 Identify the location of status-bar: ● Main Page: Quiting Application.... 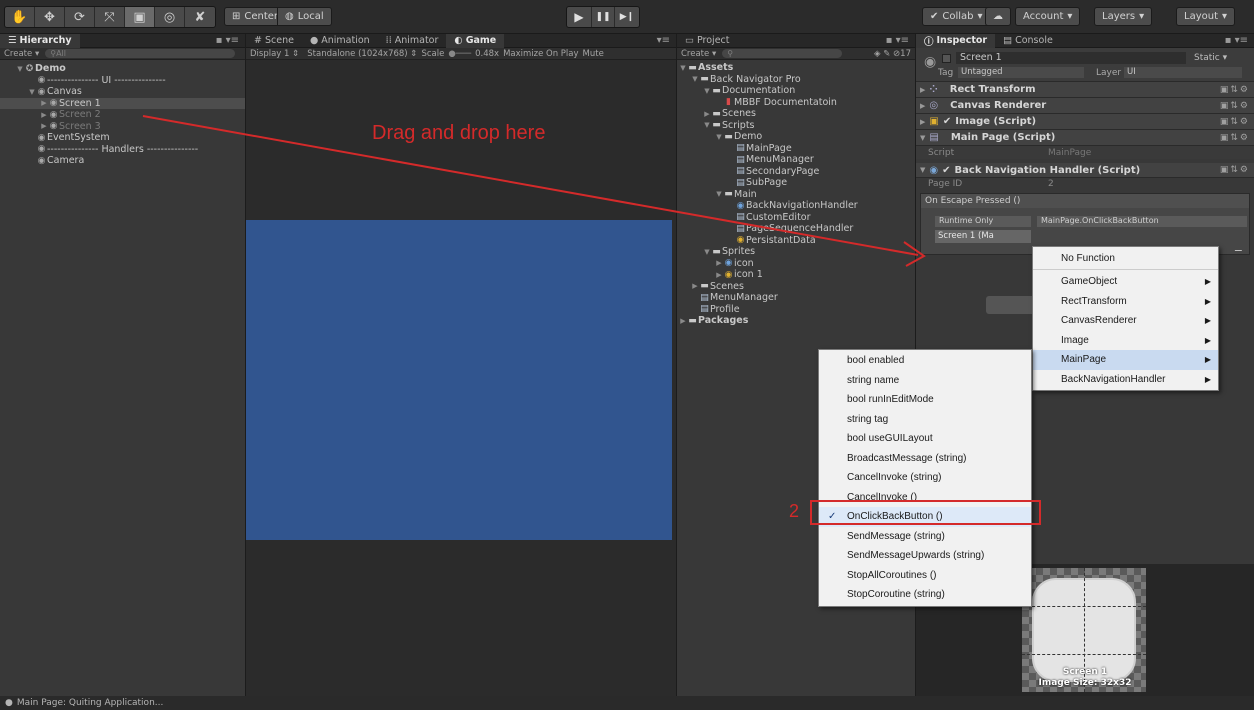
(627, 703).